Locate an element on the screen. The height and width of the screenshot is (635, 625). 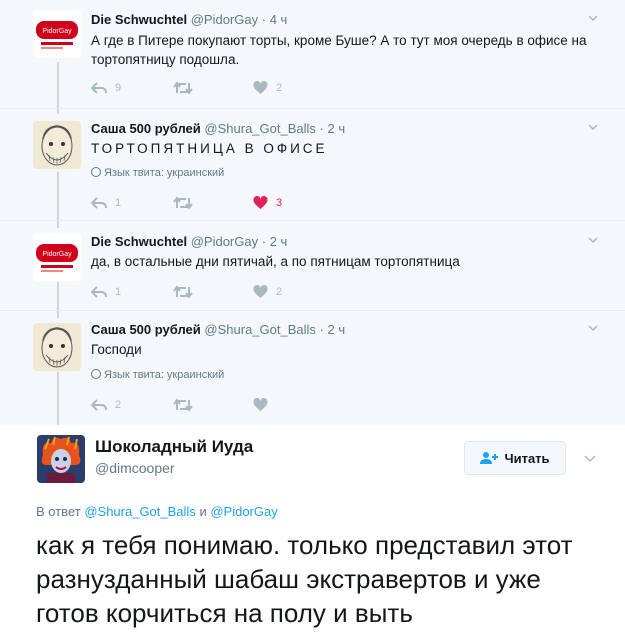
reply-context: В ответ @Shura_Got_Balls и @PidorGay is located at coordinates (157, 511).